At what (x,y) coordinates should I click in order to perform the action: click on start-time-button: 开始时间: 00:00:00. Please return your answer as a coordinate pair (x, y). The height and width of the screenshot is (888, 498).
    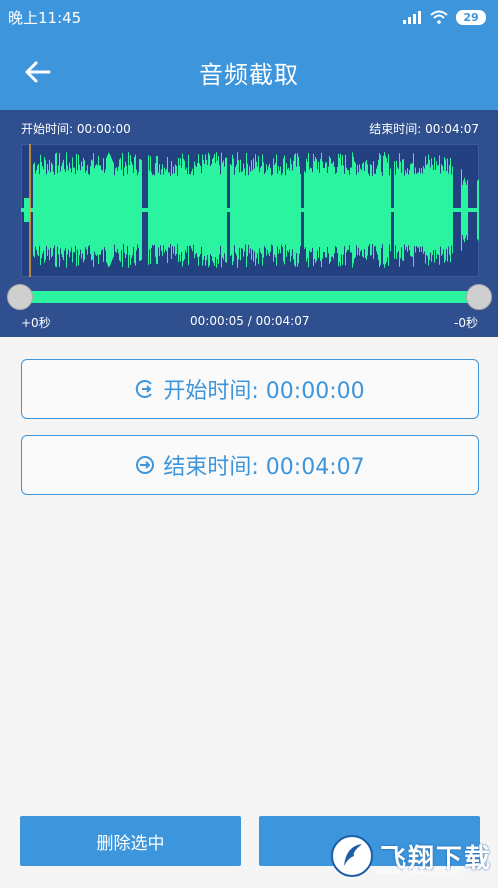
    Looking at the image, I should click on (250, 389).